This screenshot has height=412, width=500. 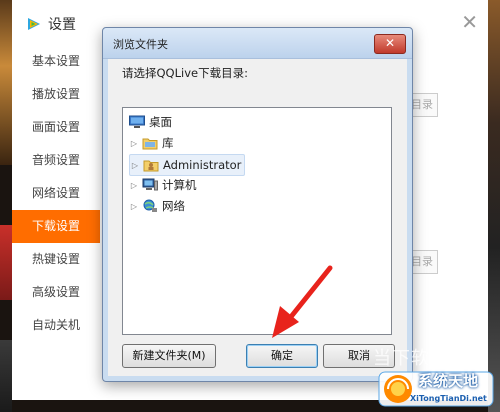 I want to click on sidebar-item-advanced: 高级设置, so click(x=56, y=292).